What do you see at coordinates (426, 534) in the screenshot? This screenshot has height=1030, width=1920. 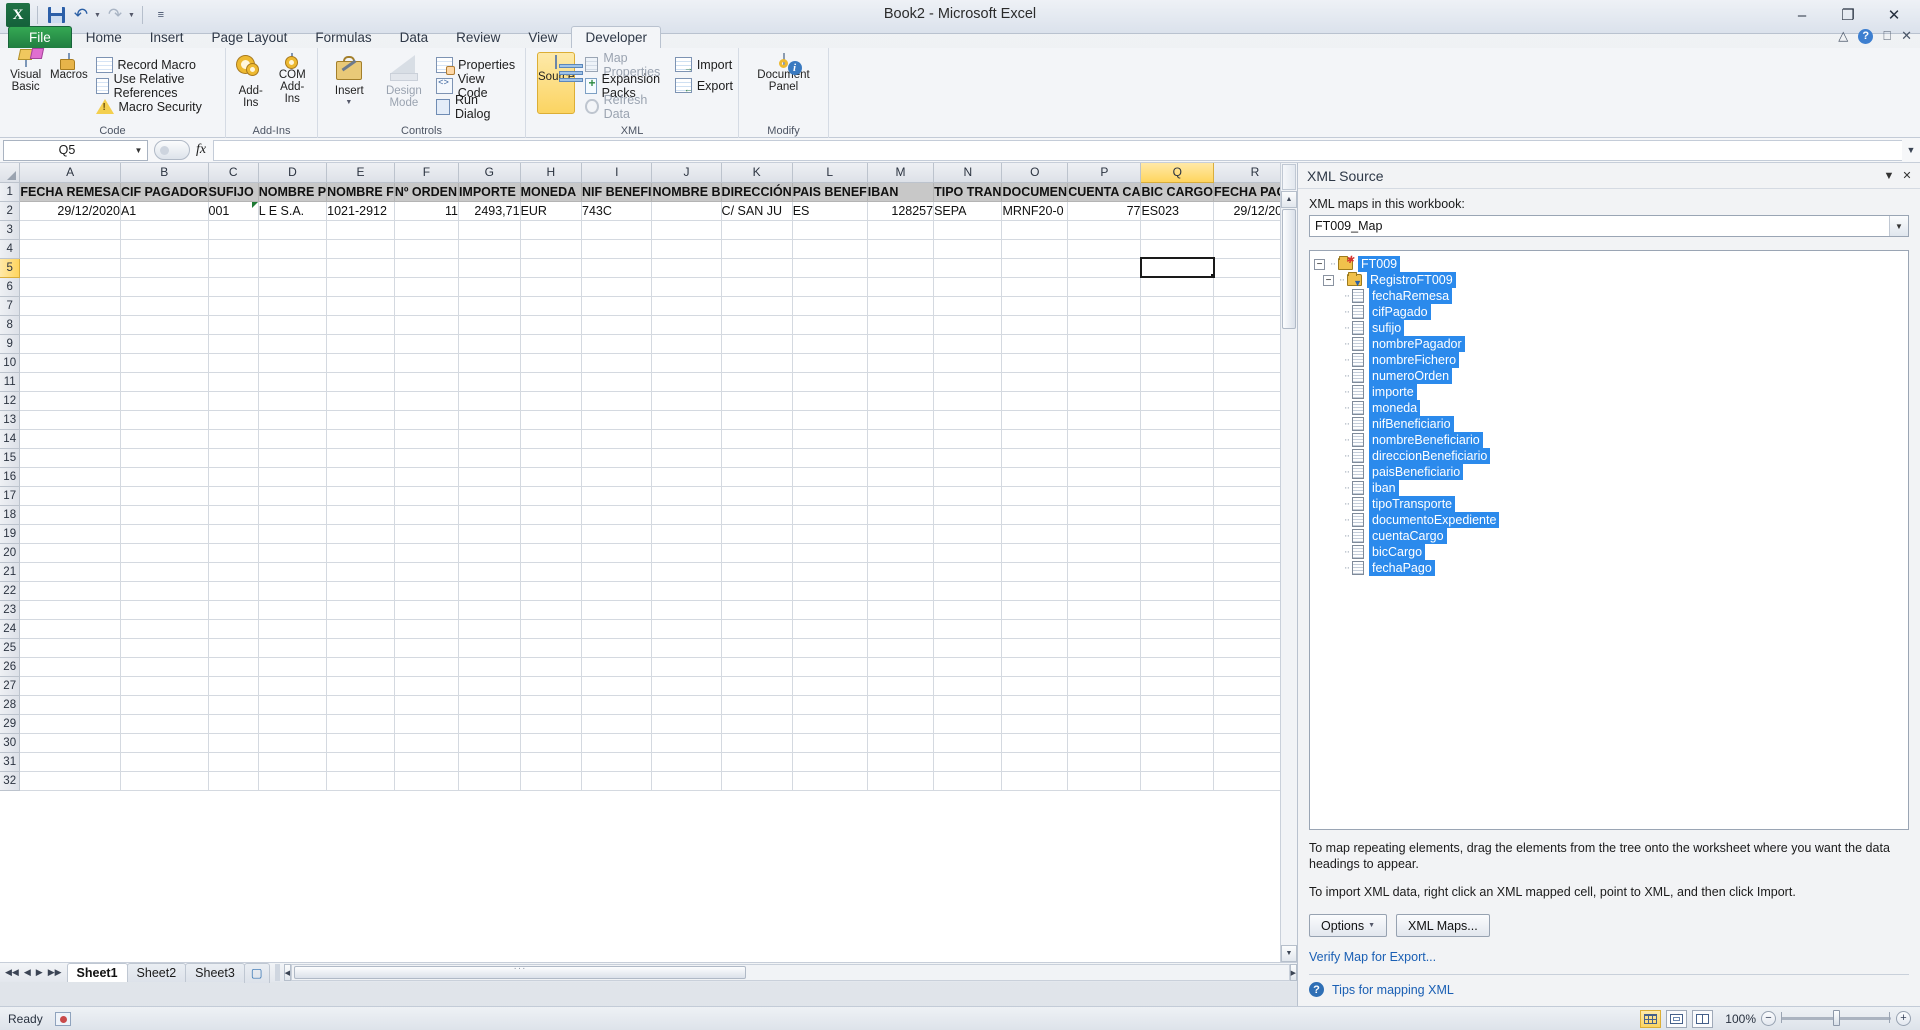 I see `cell-F19` at bounding box center [426, 534].